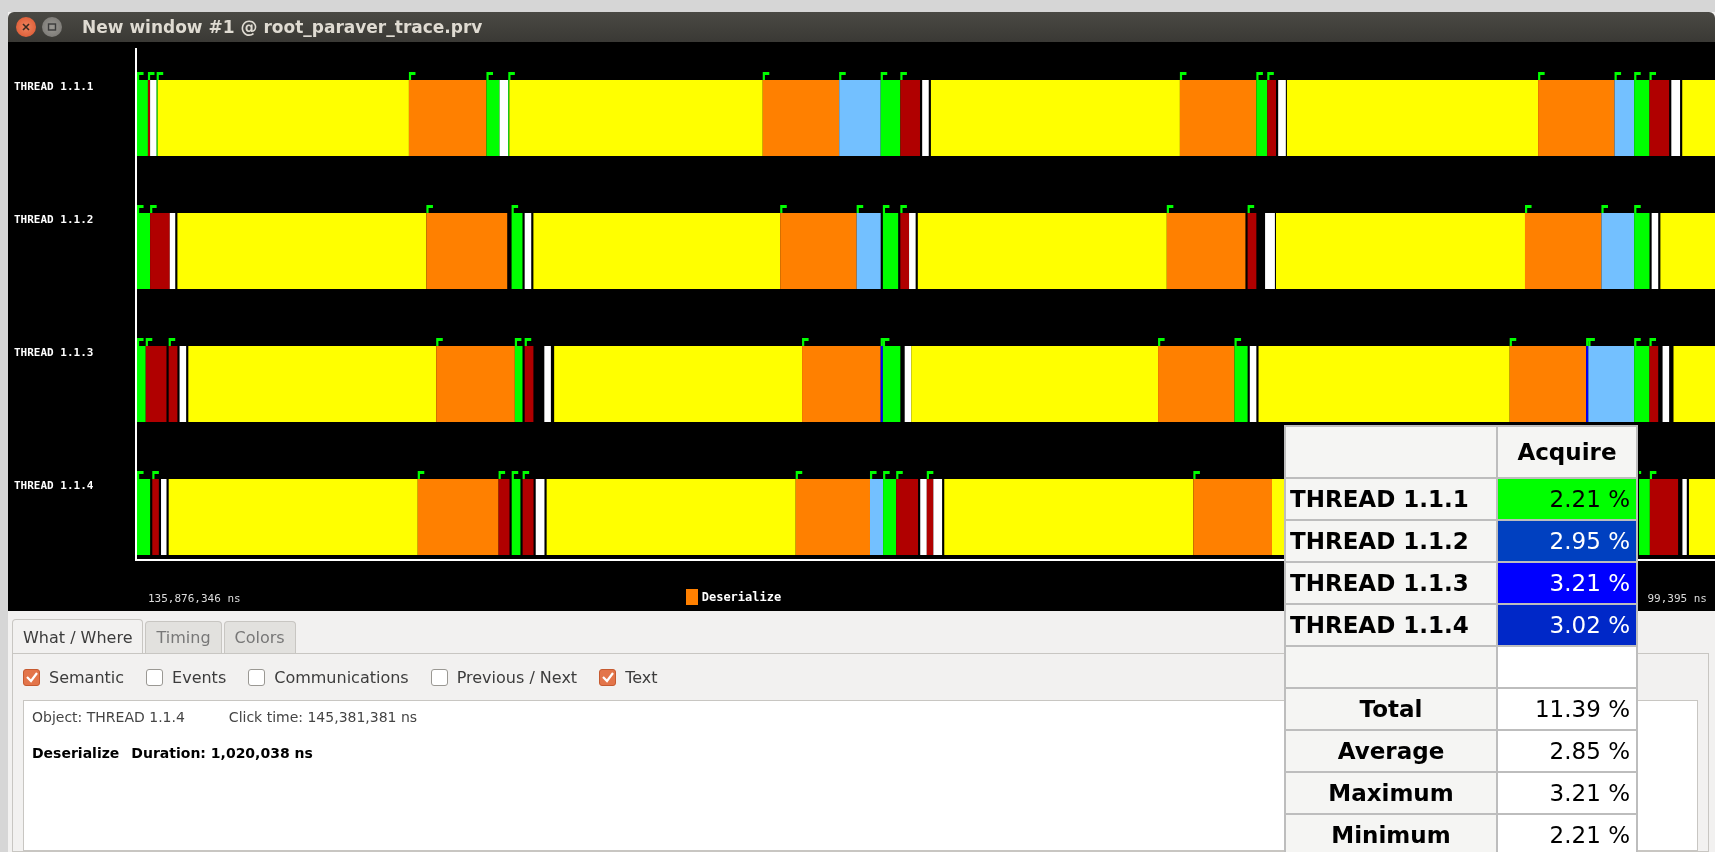 This screenshot has width=1715, height=852. Describe the element at coordinates (1567, 793) in the screenshot. I see `stat-value: 3.21 %` at that location.